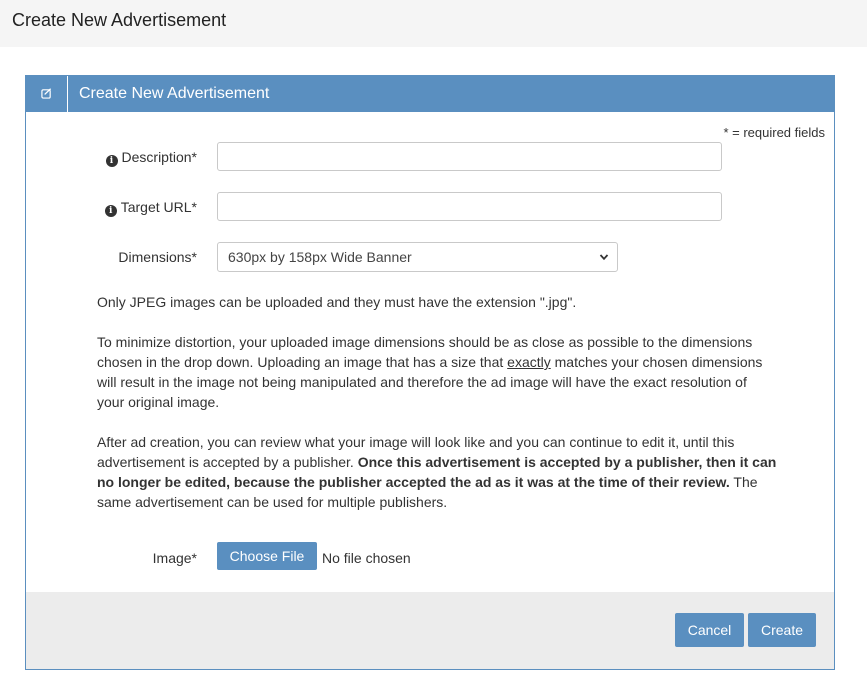 The image size is (867, 700). What do you see at coordinates (469, 206) in the screenshot?
I see `target-url-input` at bounding box center [469, 206].